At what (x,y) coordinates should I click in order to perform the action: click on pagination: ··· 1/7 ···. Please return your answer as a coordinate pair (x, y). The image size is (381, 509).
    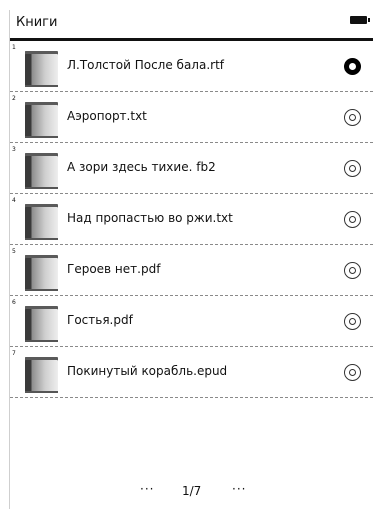
    Looking at the image, I should click on (191, 492).